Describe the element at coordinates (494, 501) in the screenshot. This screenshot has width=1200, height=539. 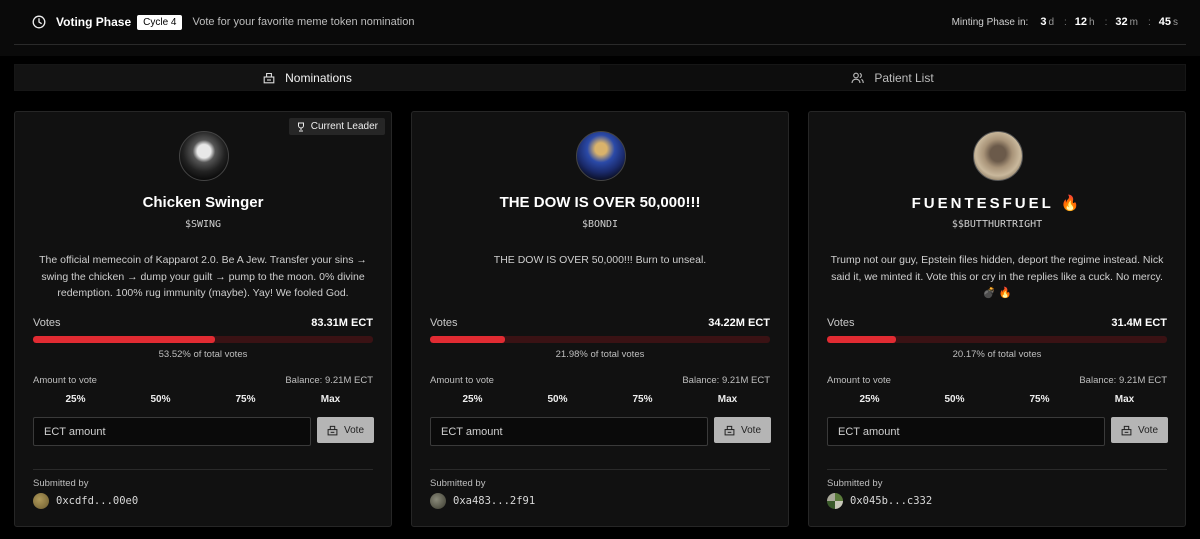
I see `submitter-address: 0xa483...2f91` at that location.